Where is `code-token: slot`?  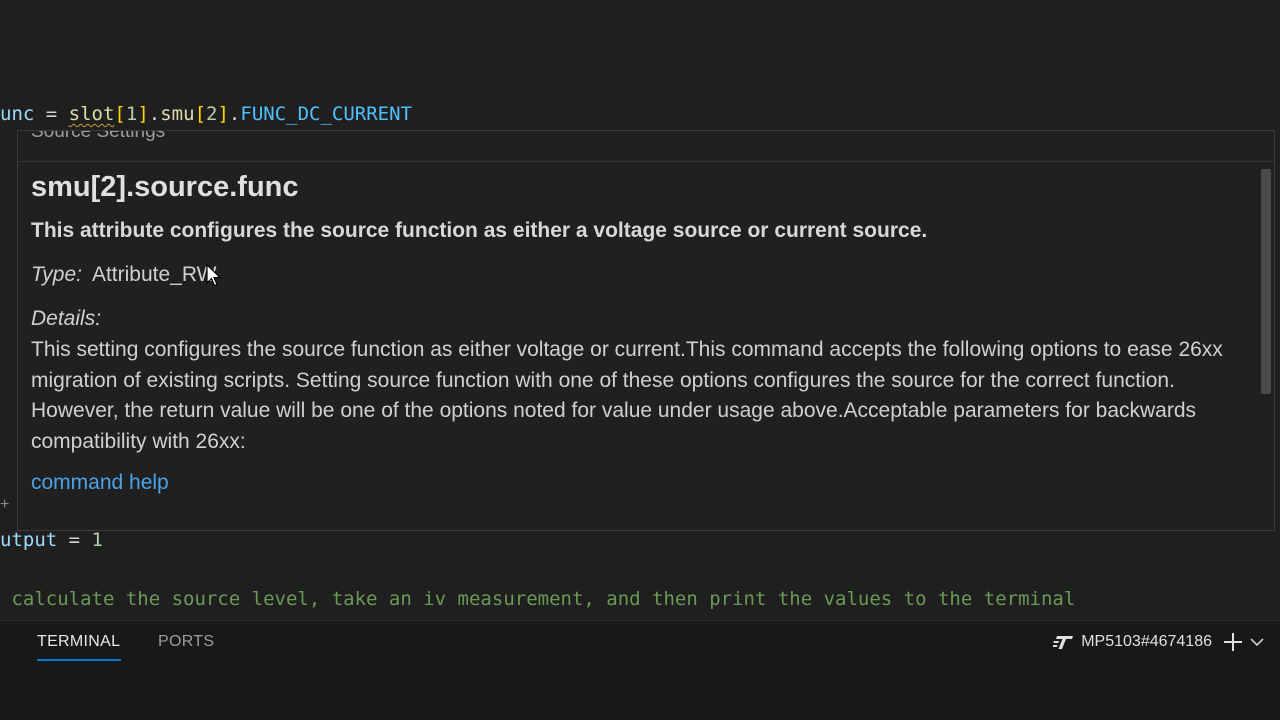
code-token: slot is located at coordinates (91, 114).